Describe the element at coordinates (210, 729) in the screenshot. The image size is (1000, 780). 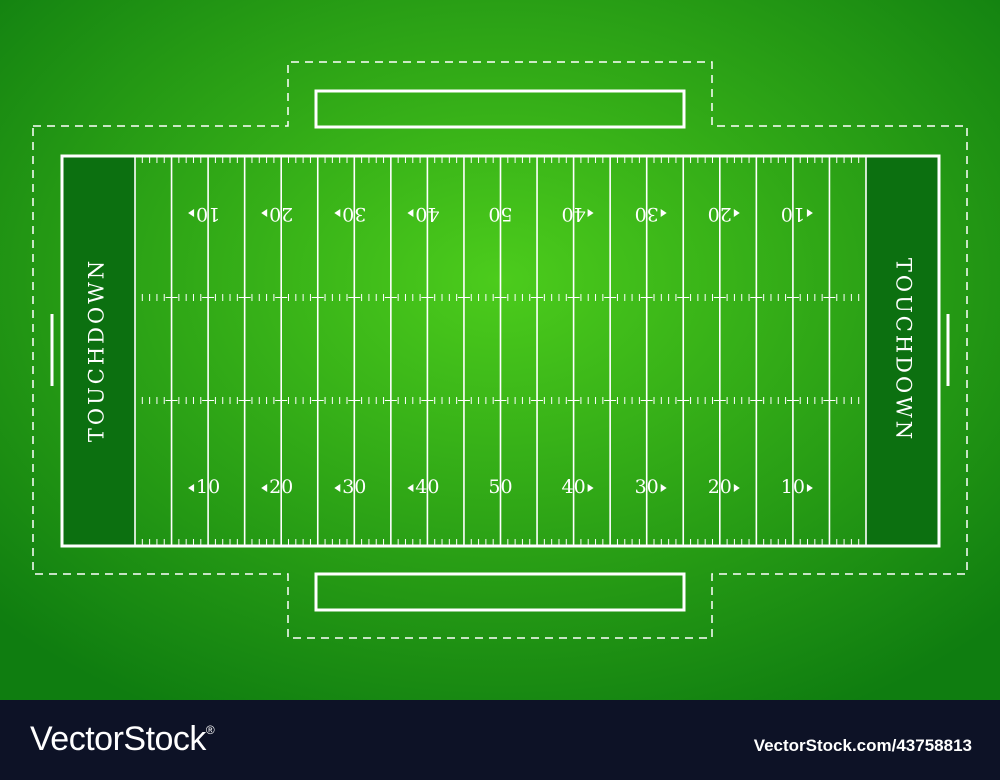
I see `brand-mark: ®` at that location.